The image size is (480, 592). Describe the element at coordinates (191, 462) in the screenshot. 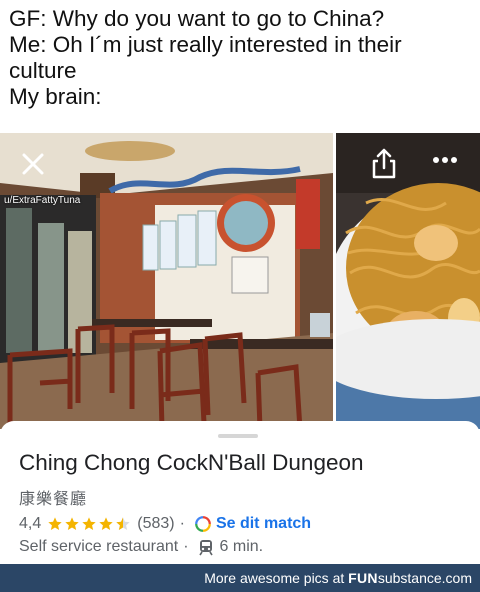

I see `place-name: Ching Chong CockN'Ball Dungeon` at that location.